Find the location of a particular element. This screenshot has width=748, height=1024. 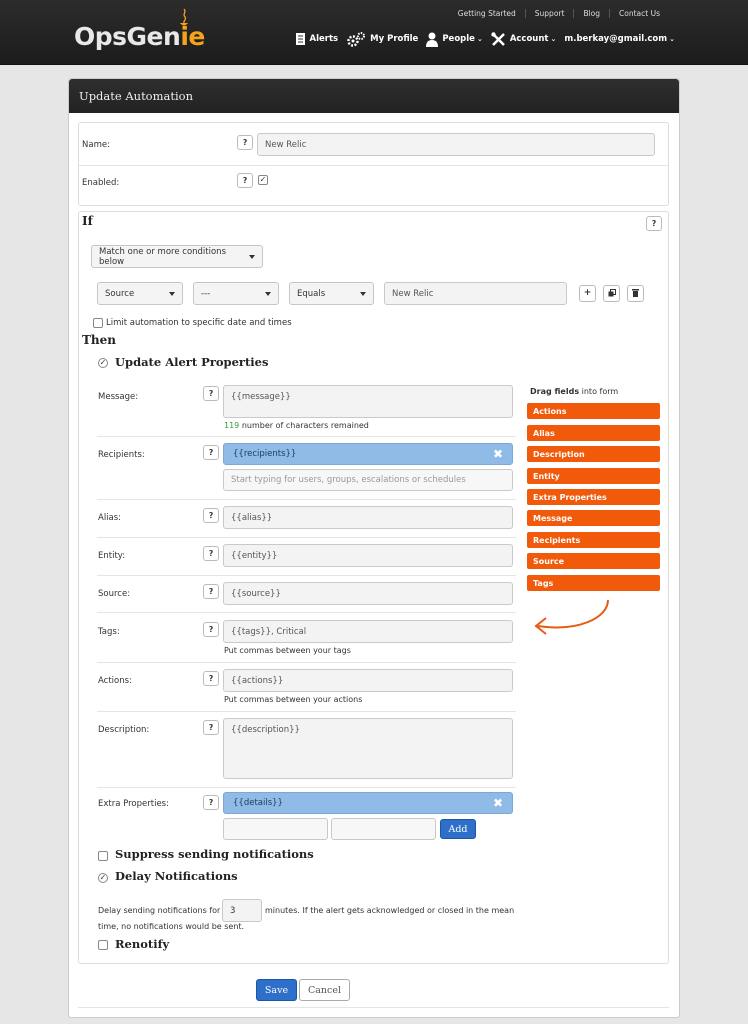

alias-label: Alias: is located at coordinates (110, 518).